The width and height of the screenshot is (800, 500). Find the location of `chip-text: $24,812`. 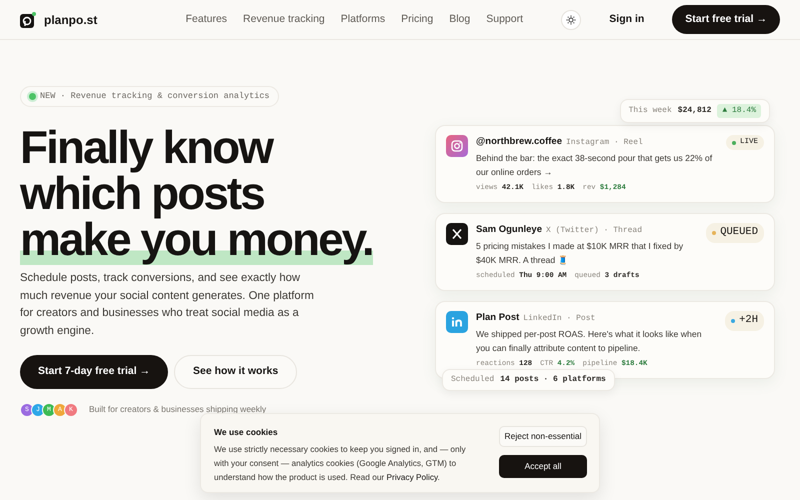

chip-text: $24,812 is located at coordinates (695, 111).